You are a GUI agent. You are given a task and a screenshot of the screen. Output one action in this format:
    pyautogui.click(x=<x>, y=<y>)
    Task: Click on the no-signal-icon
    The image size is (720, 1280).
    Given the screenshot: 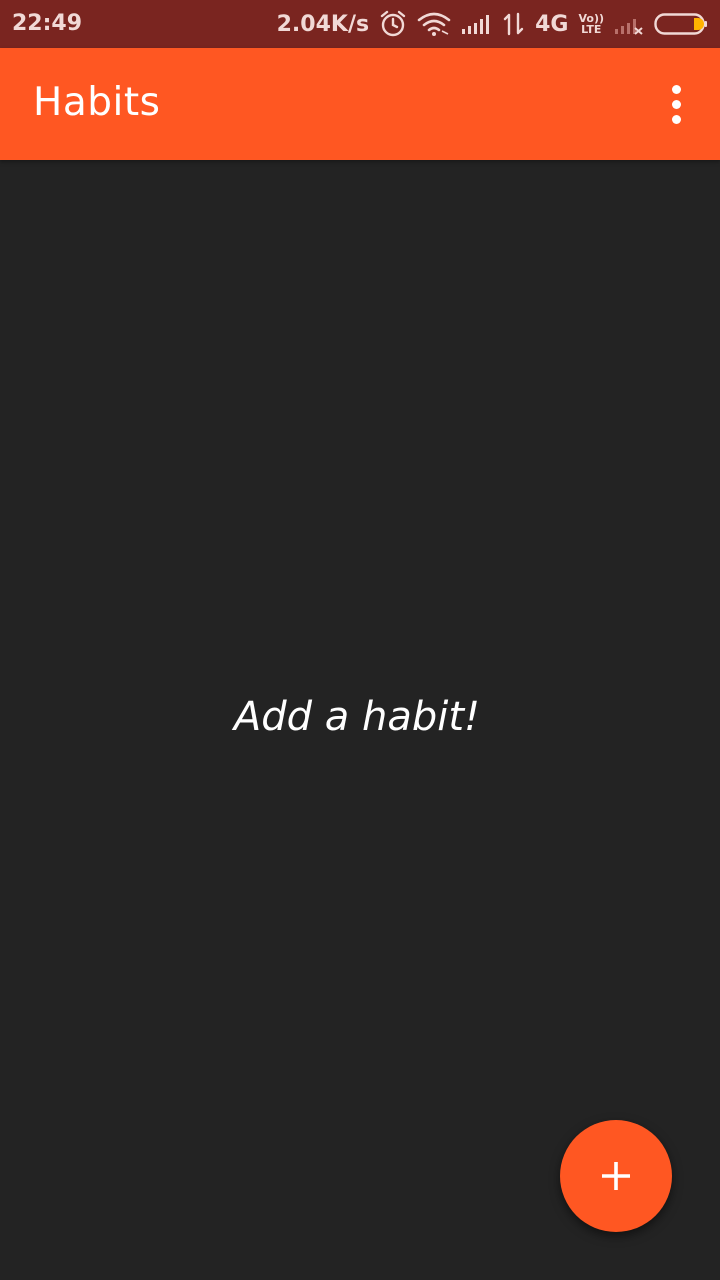 What is the action you would take?
    pyautogui.click(x=629, y=24)
    